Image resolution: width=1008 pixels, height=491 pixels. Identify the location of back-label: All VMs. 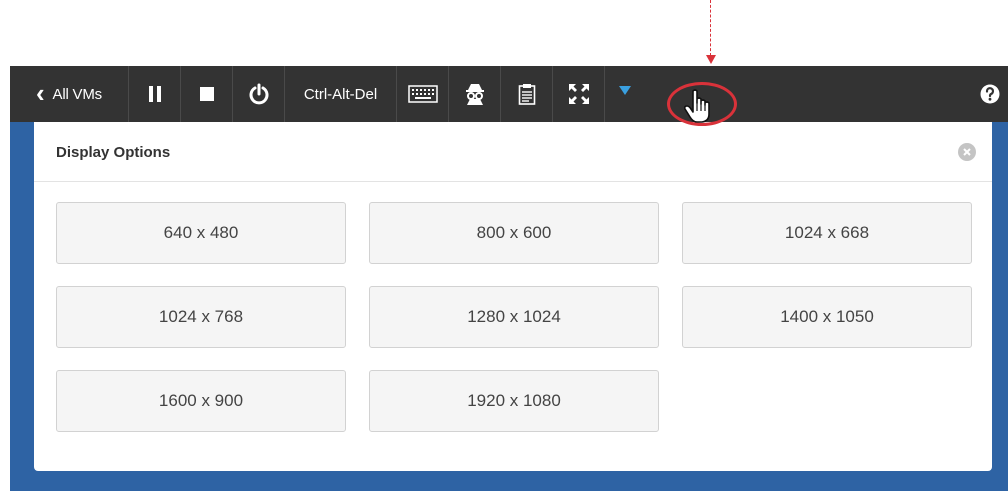
(77, 94).